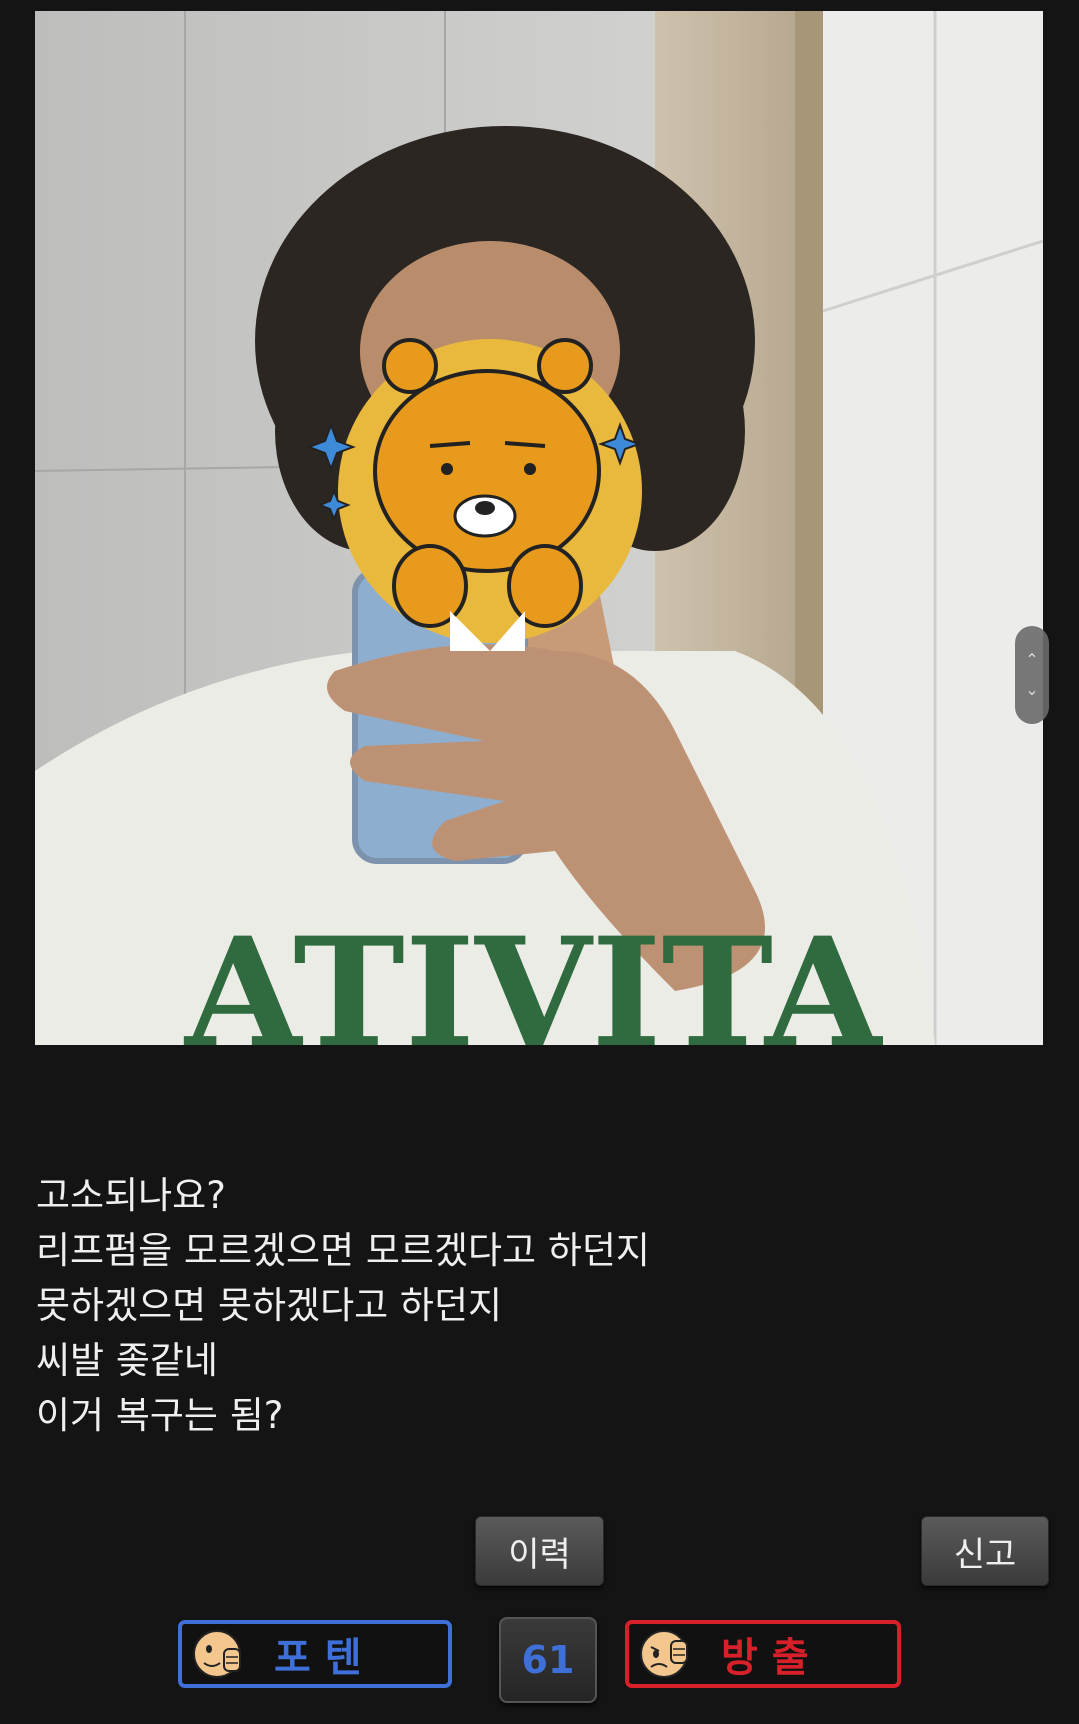 The height and width of the screenshot is (1724, 1079). I want to click on thumbs-down-face-icon, so click(664, 1654).